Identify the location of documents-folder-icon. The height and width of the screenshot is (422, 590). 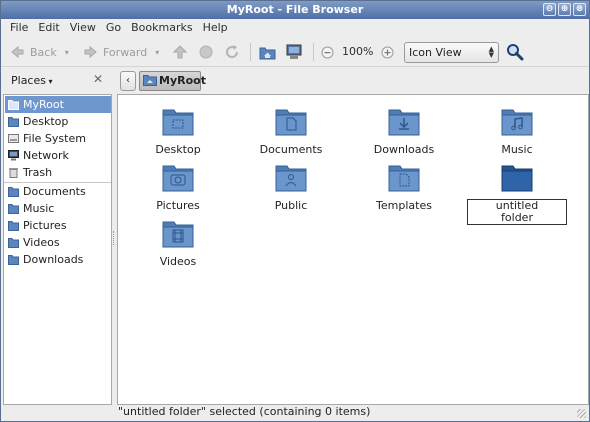
(291, 122).